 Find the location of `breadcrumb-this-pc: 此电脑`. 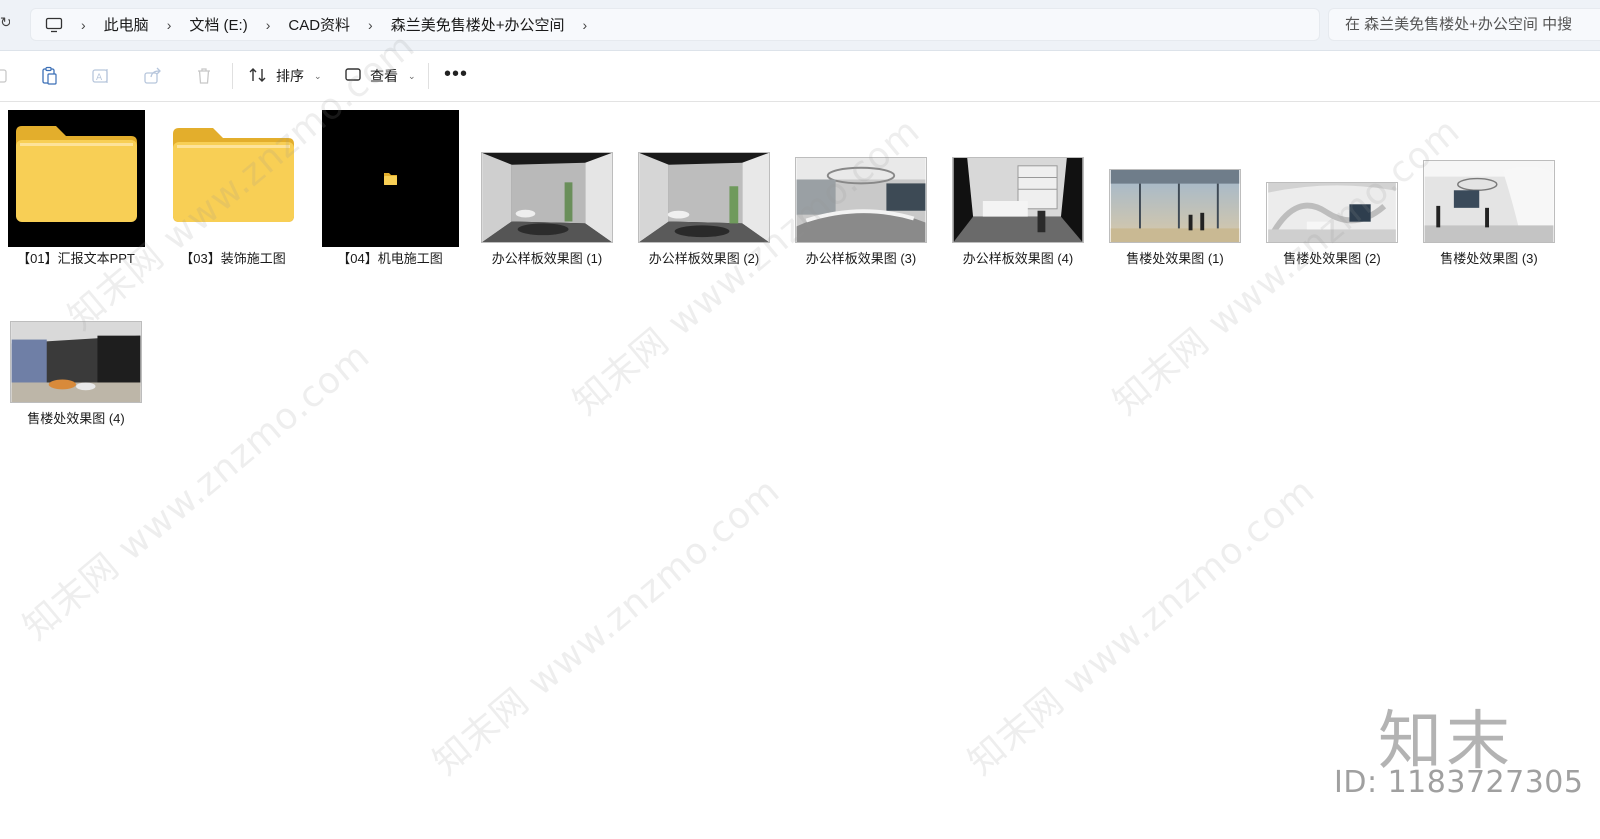

breadcrumb-this-pc: 此电脑 is located at coordinates (126, 24).